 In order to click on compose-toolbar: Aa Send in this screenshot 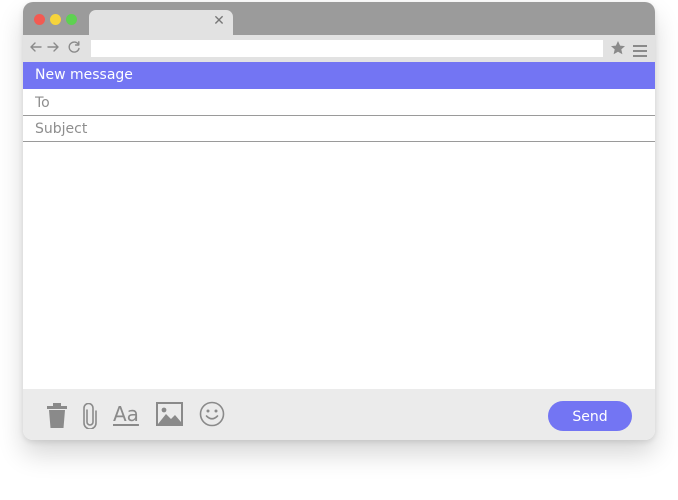, I will do `click(339, 414)`.